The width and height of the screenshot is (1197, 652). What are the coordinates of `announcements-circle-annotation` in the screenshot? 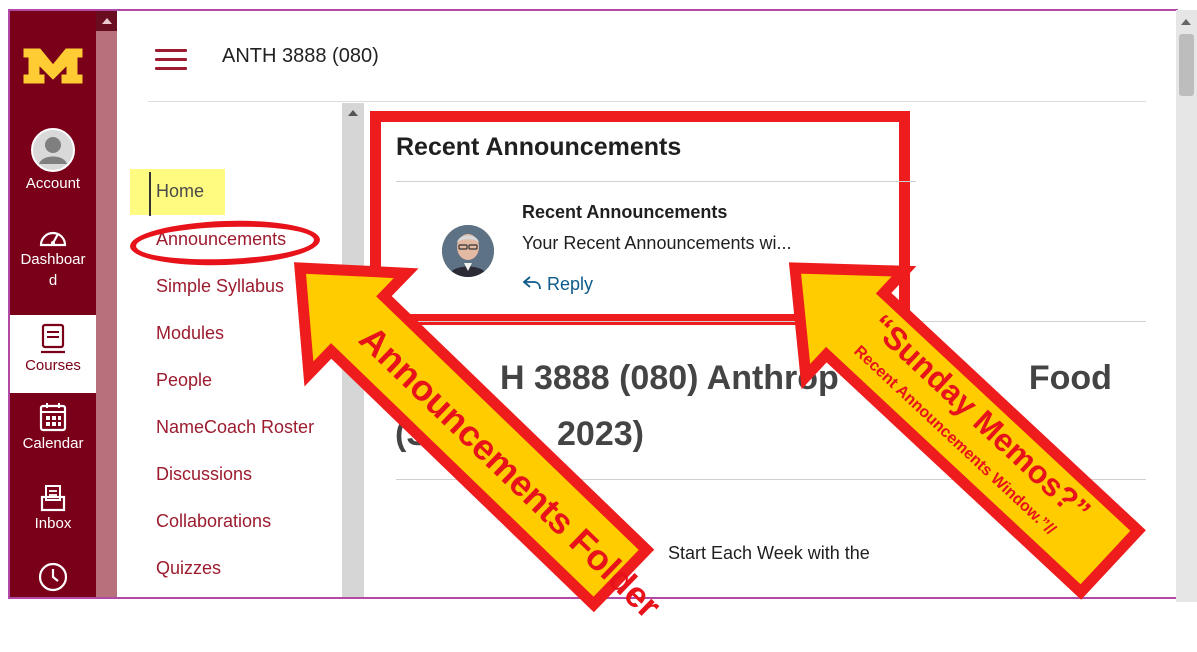 It's located at (225, 243).